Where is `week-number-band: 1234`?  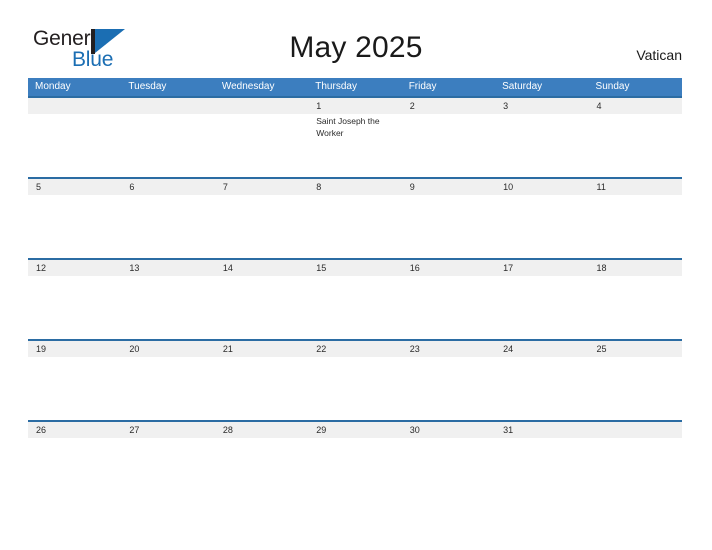
week-number-band: 1234 is located at coordinates (355, 106).